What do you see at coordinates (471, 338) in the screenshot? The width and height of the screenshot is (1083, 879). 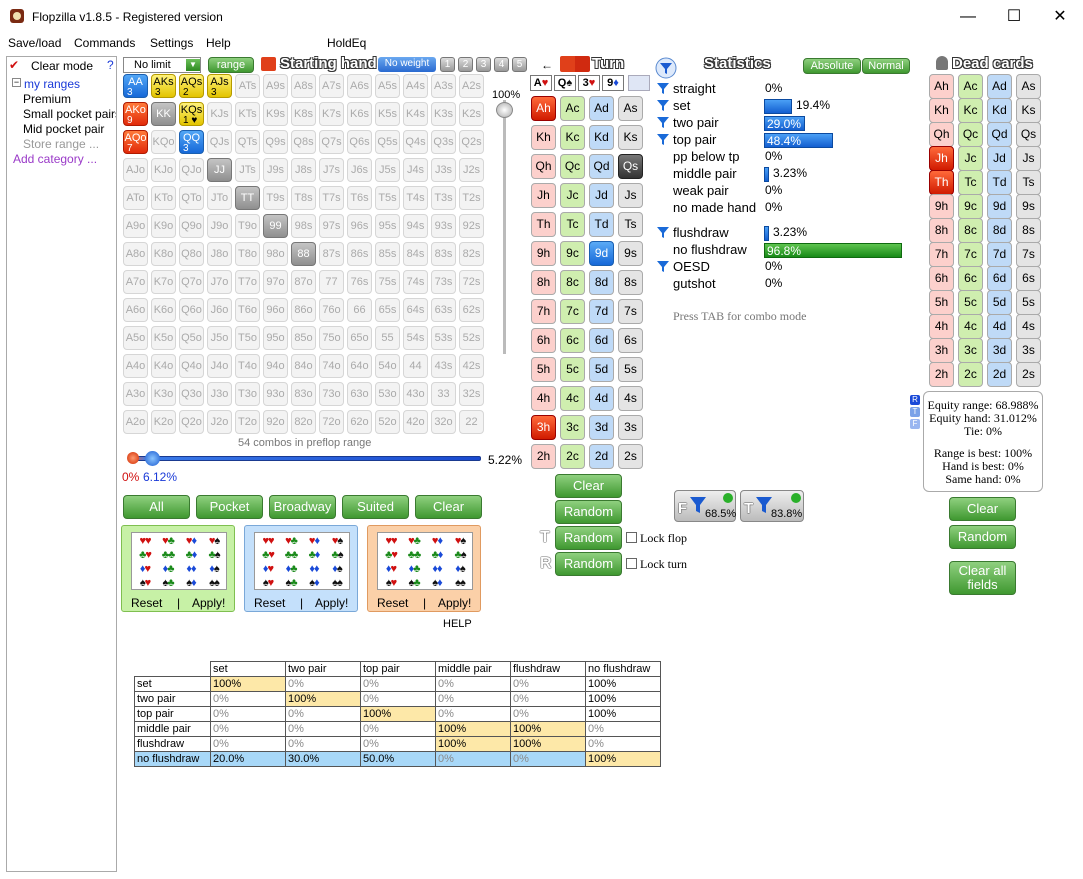 I see `hand-cell-52s: 52s` at bounding box center [471, 338].